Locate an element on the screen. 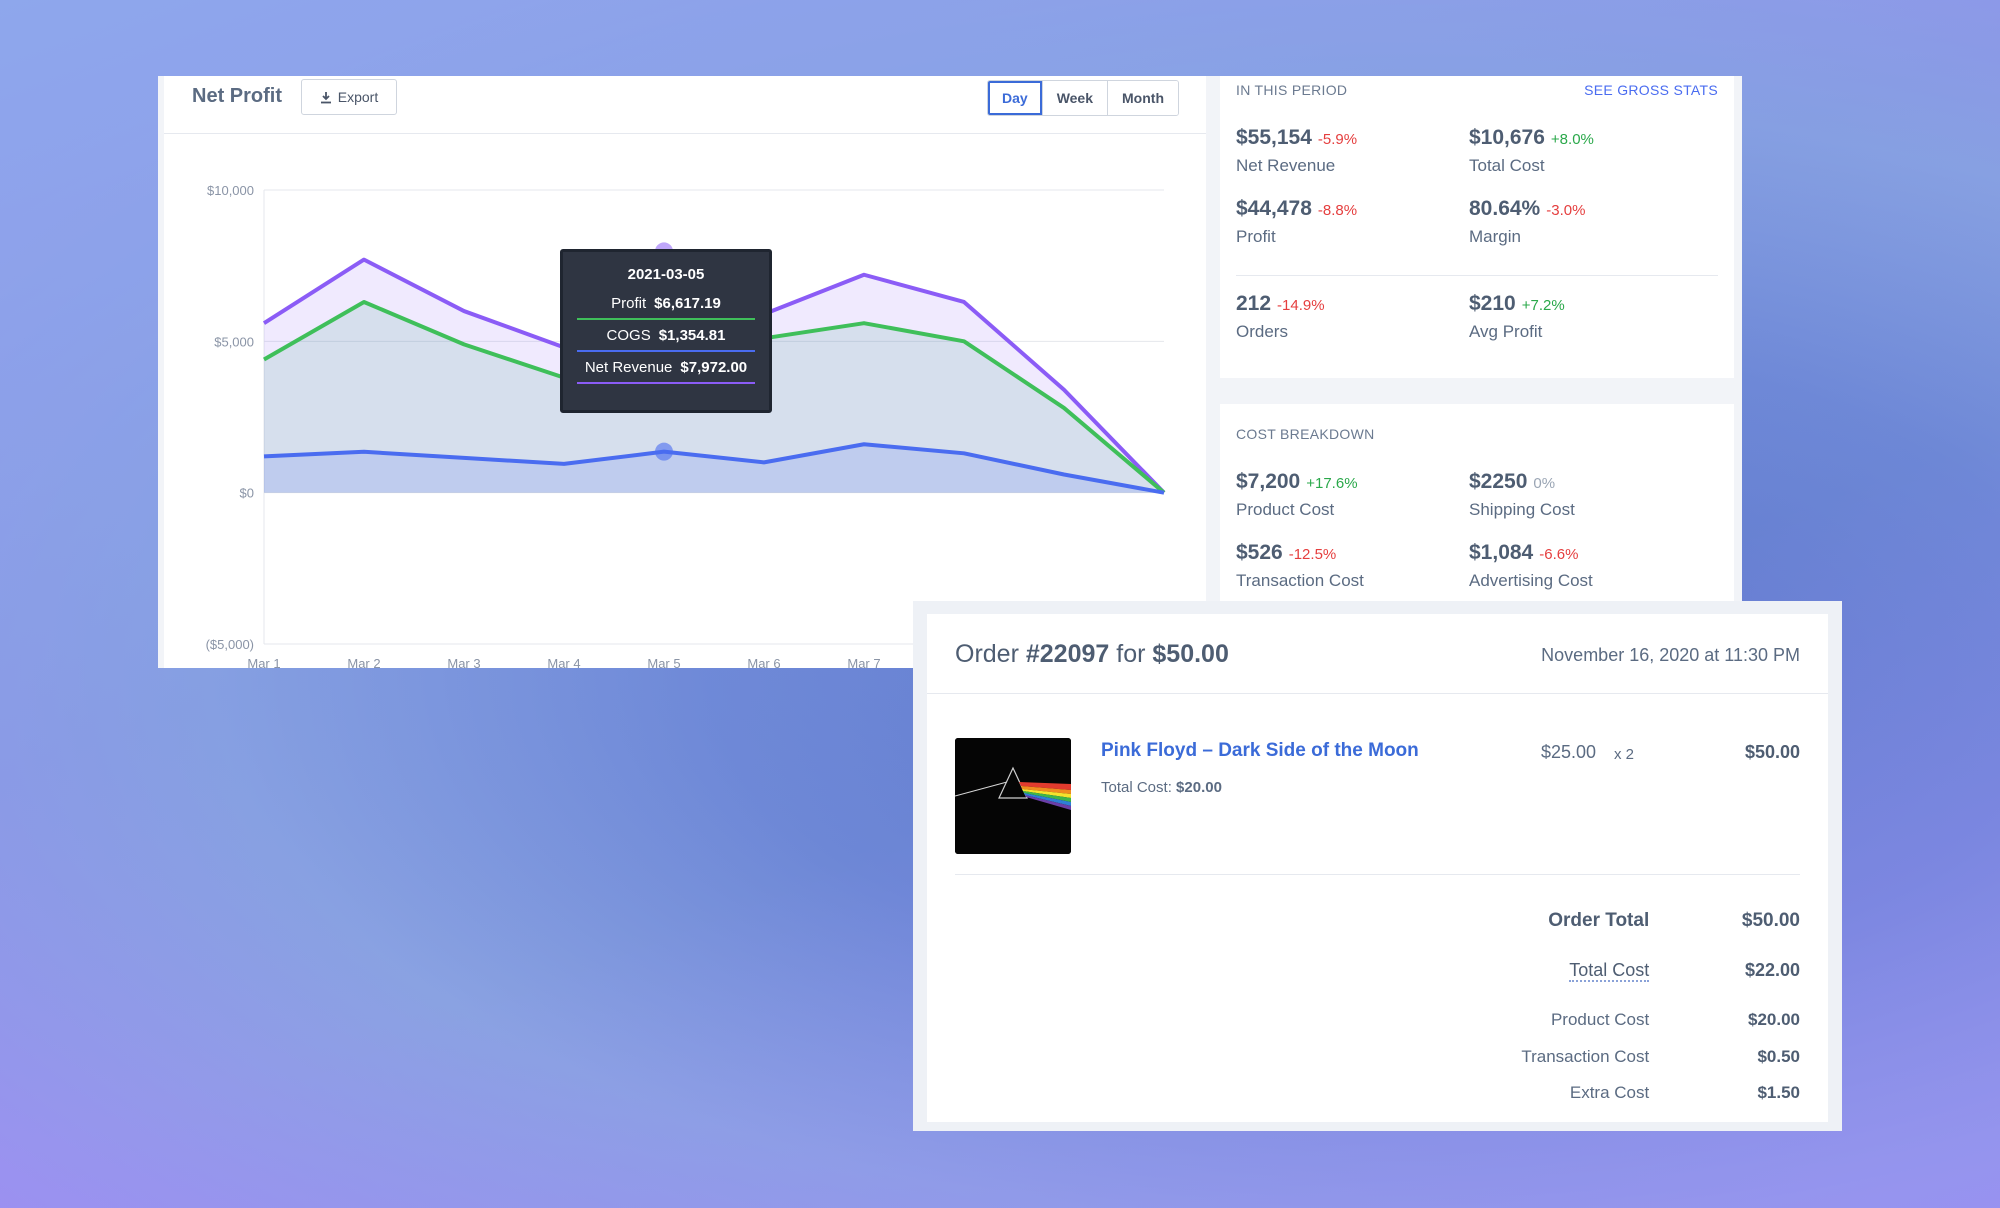  stat-label: Advertising Cost is located at coordinates (1531, 580).